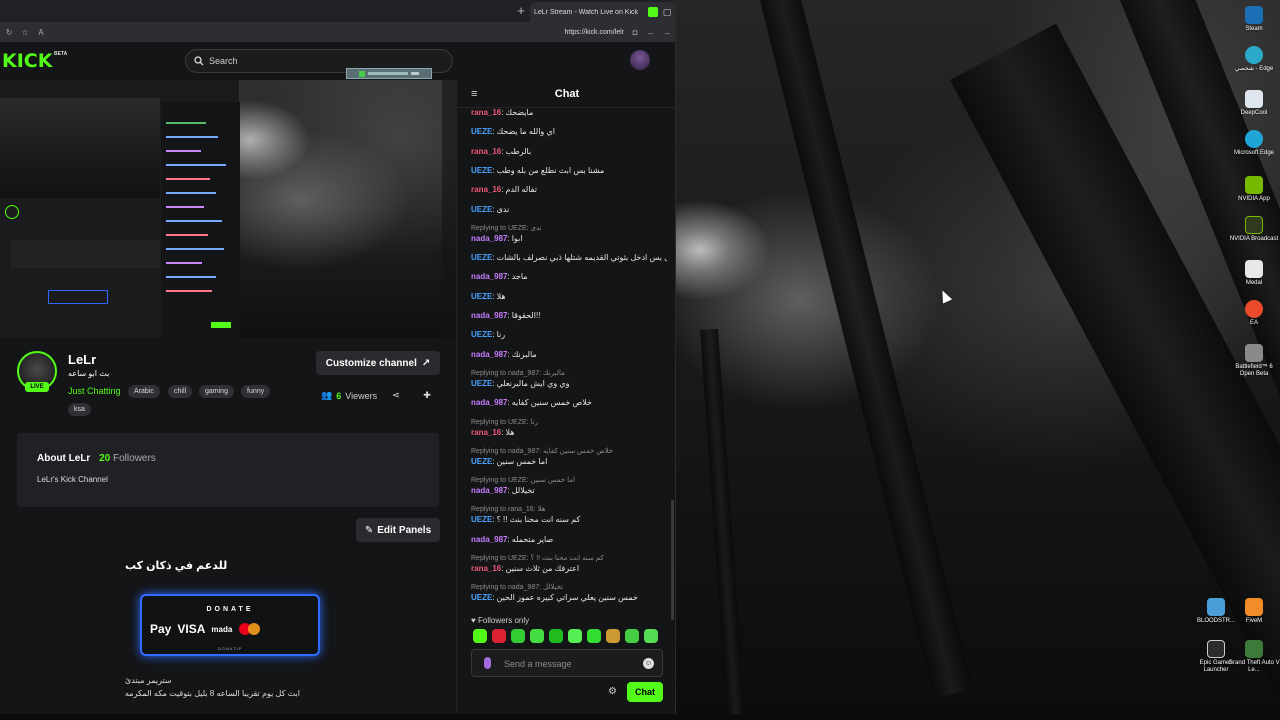 The height and width of the screenshot is (720, 1280). I want to click on chat-reply-context: Replying to UEZE: ندى, so click(506, 228).